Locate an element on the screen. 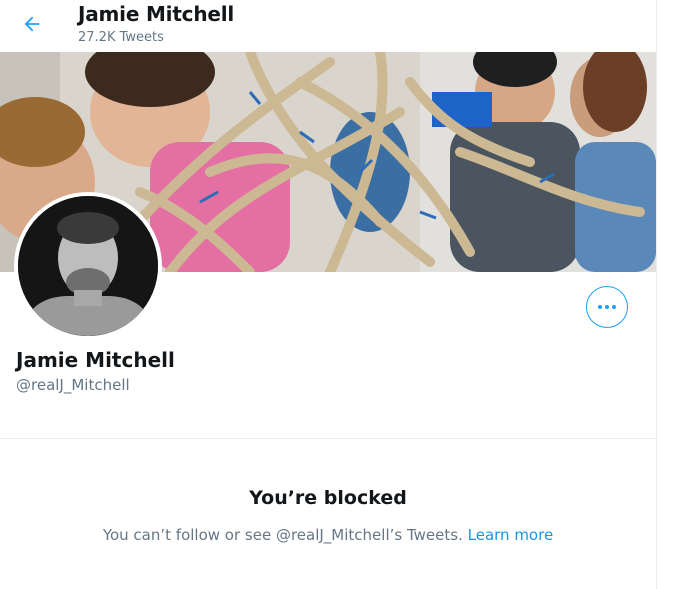 The height and width of the screenshot is (589, 683). tweet-count: 27.2K Tweets is located at coordinates (121, 37).